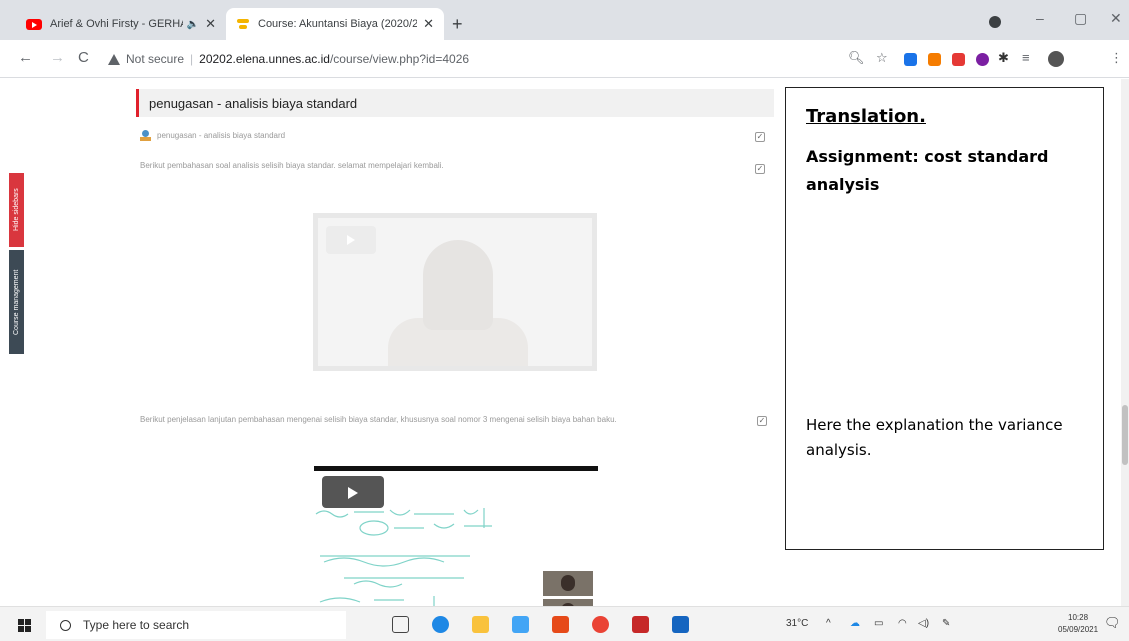  Describe the element at coordinates (403, 557) in the screenshot. I see `whiteboard-scribble` at that location.